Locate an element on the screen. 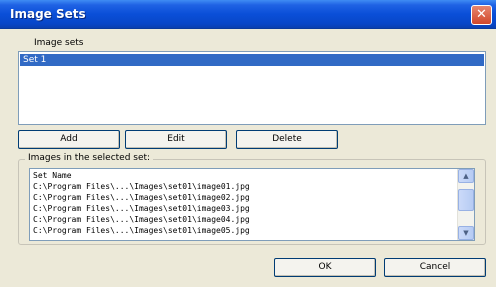  close-icon: ✕ is located at coordinates (481, 14).